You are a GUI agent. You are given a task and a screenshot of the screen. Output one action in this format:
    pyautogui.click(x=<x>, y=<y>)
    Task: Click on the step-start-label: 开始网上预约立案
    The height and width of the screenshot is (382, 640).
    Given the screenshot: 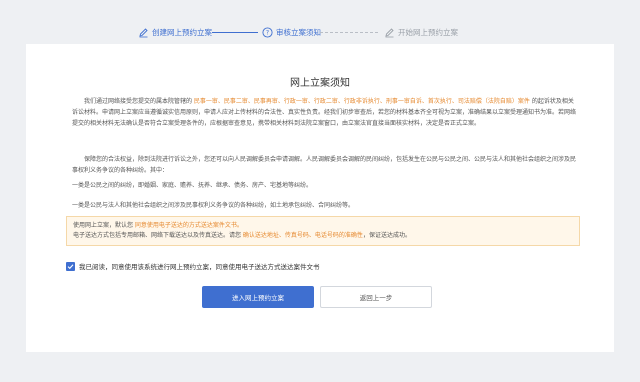 What is the action you would take?
    pyautogui.click(x=428, y=32)
    